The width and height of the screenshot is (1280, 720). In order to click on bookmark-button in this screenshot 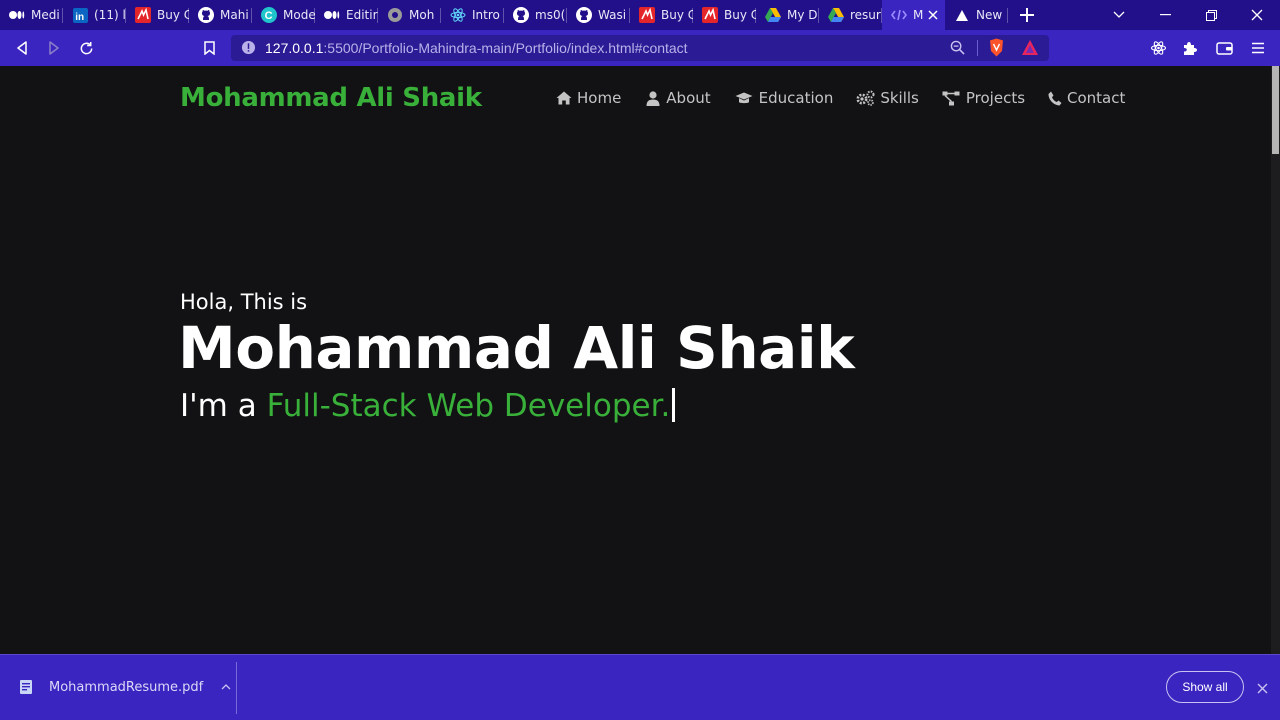, I will do `click(209, 48)`.